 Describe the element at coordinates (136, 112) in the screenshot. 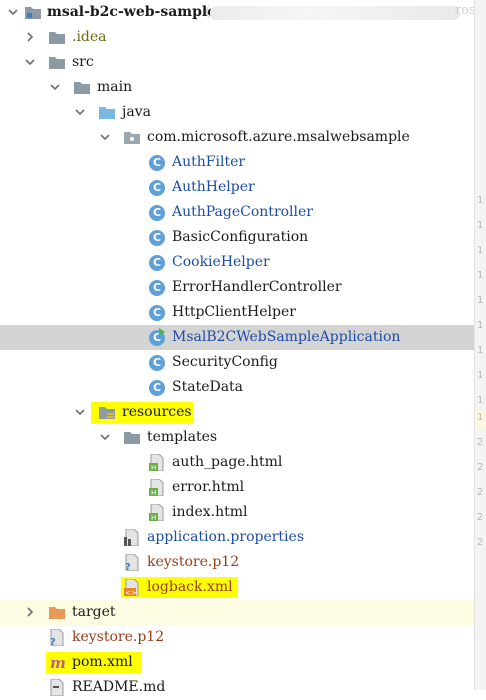

I see `folder-label: java` at that location.